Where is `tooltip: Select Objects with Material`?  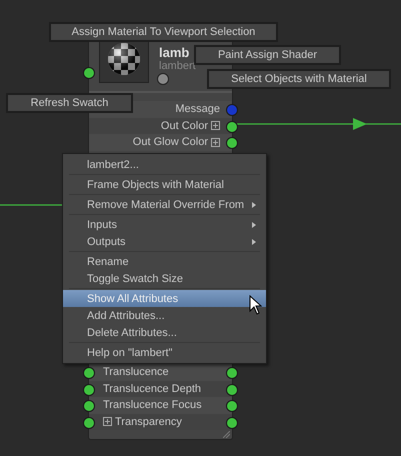 tooltip: Select Objects with Material is located at coordinates (299, 79).